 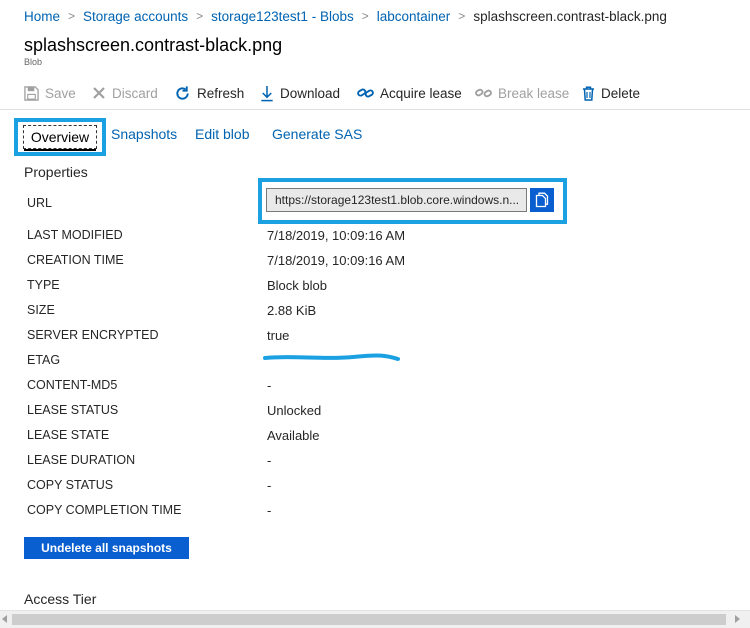 I want to click on tab-overview: Overview, so click(x=60, y=137).